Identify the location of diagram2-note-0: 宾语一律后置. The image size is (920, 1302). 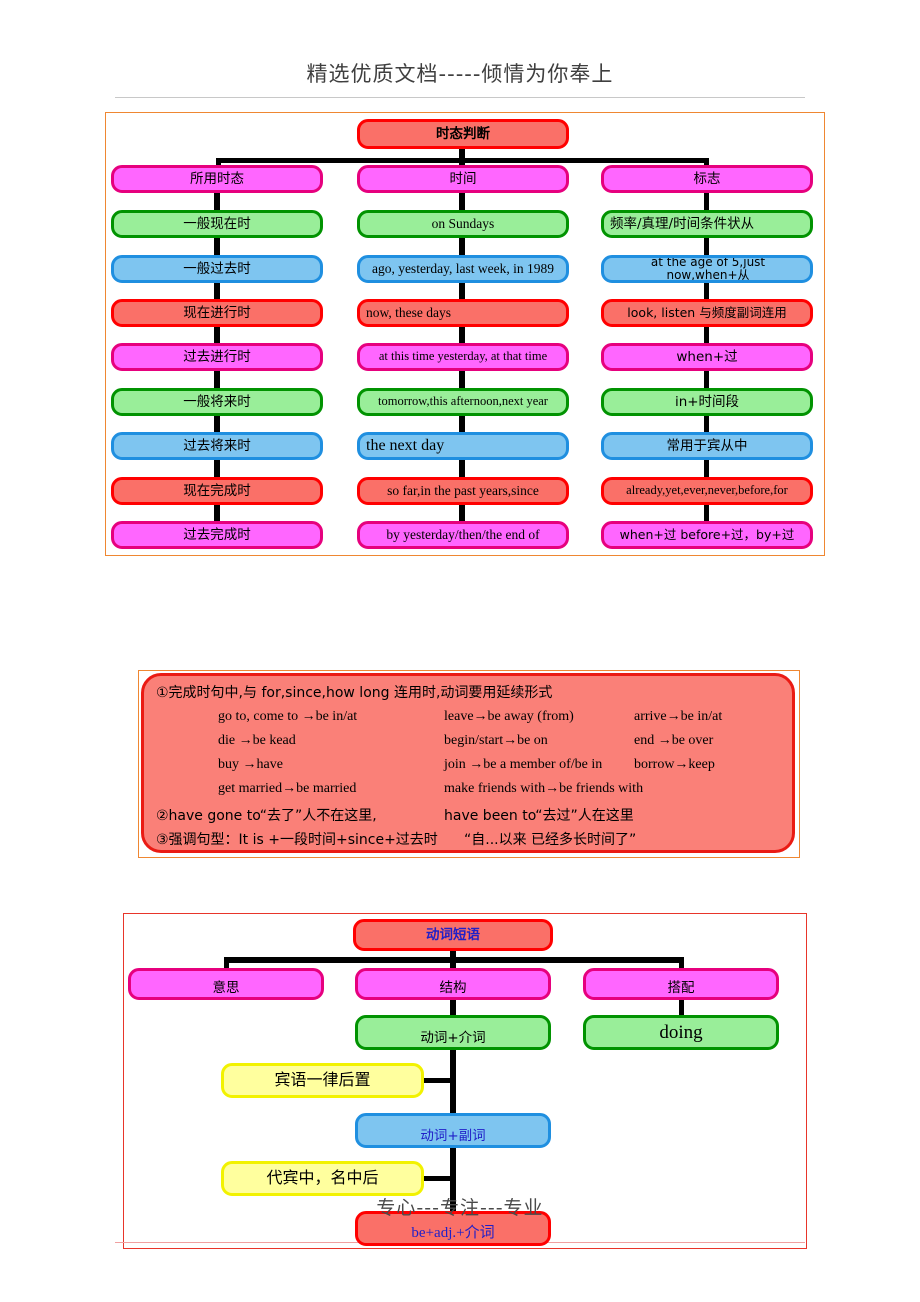
(322, 1080).